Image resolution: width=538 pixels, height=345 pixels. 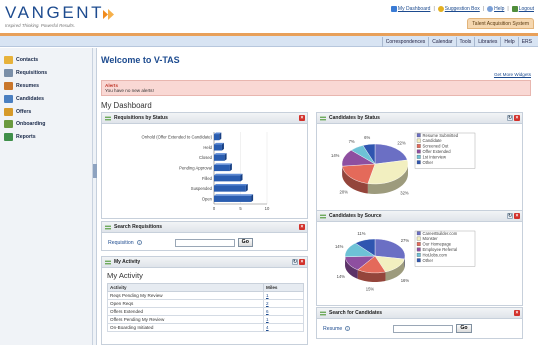 What do you see at coordinates (205, 319) in the screenshot?
I see `table-row: Offers Pending My Review 1` at bounding box center [205, 319].